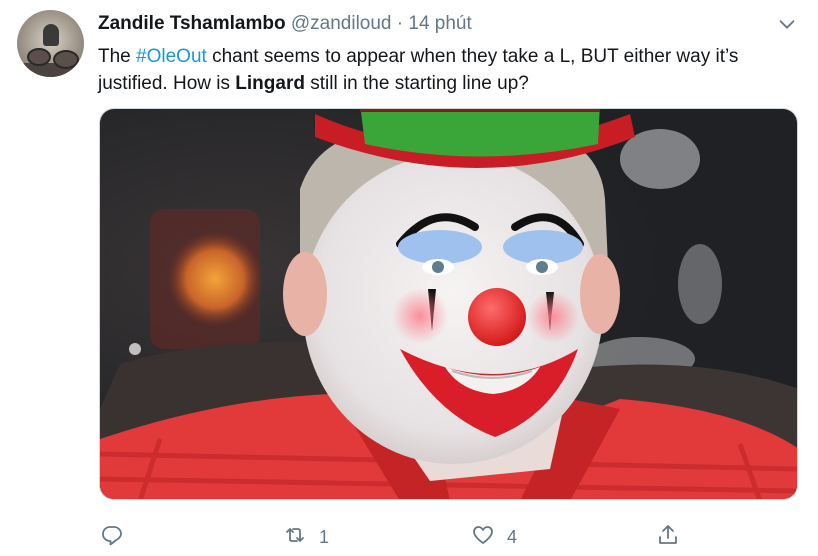 The height and width of the screenshot is (556, 818). Describe the element at coordinates (398, 537) in the screenshot. I see `action-bar: 1 4` at that location.